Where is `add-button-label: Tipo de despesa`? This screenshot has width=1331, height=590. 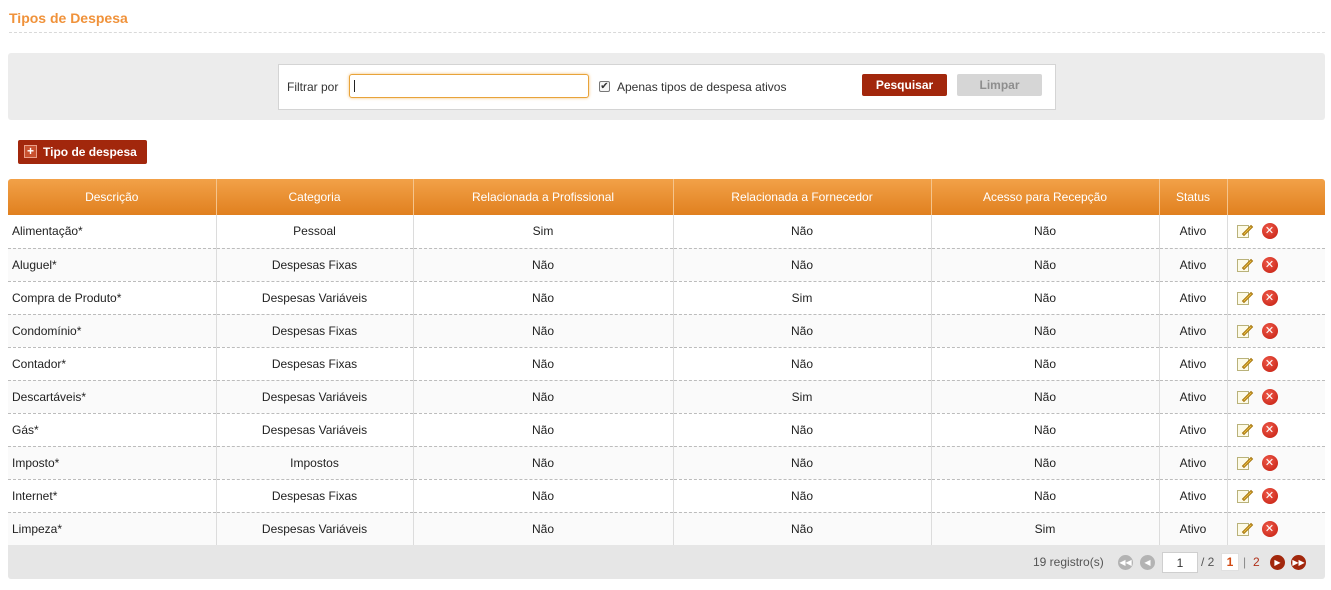
add-button-label: Tipo de despesa is located at coordinates (90, 152).